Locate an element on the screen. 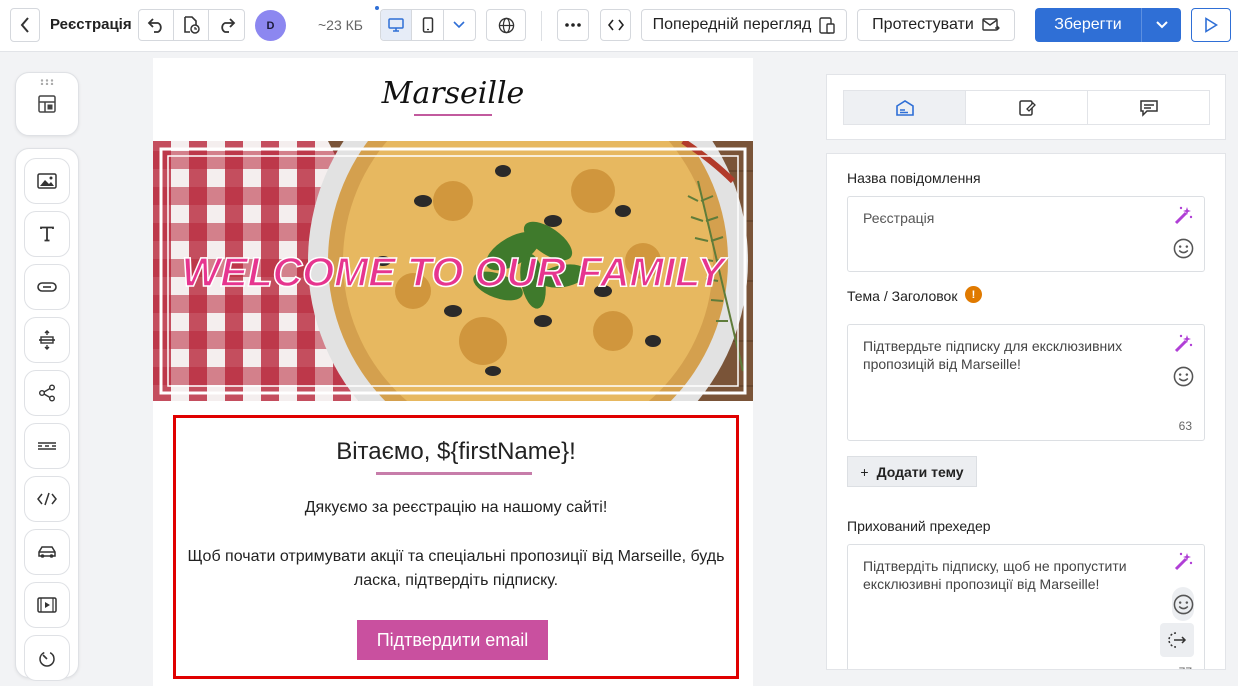 The height and width of the screenshot is (686, 1238). block-html is located at coordinates (47, 499).